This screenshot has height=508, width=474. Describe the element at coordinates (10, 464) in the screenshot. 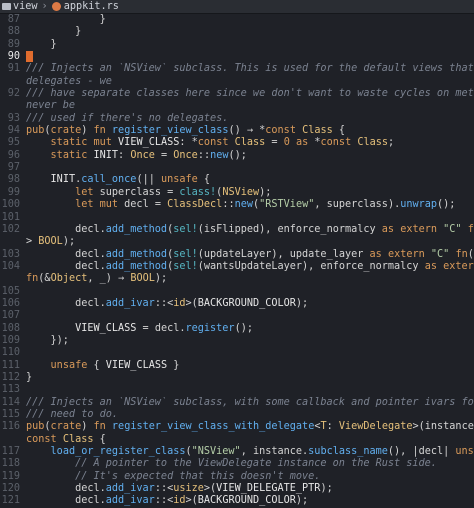

I see `line-number: 118` at that location.